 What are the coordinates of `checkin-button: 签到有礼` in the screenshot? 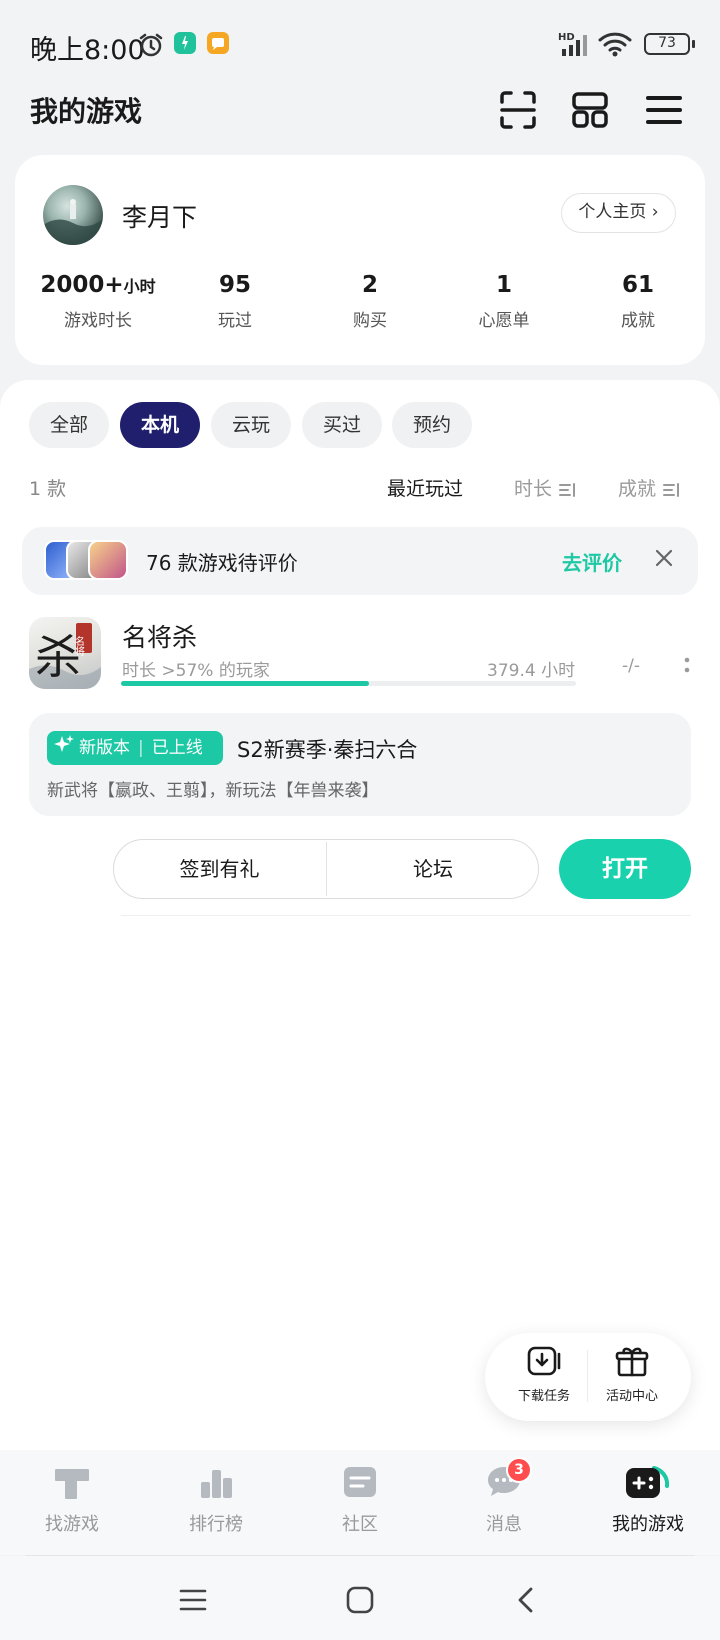 It's located at (219, 869).